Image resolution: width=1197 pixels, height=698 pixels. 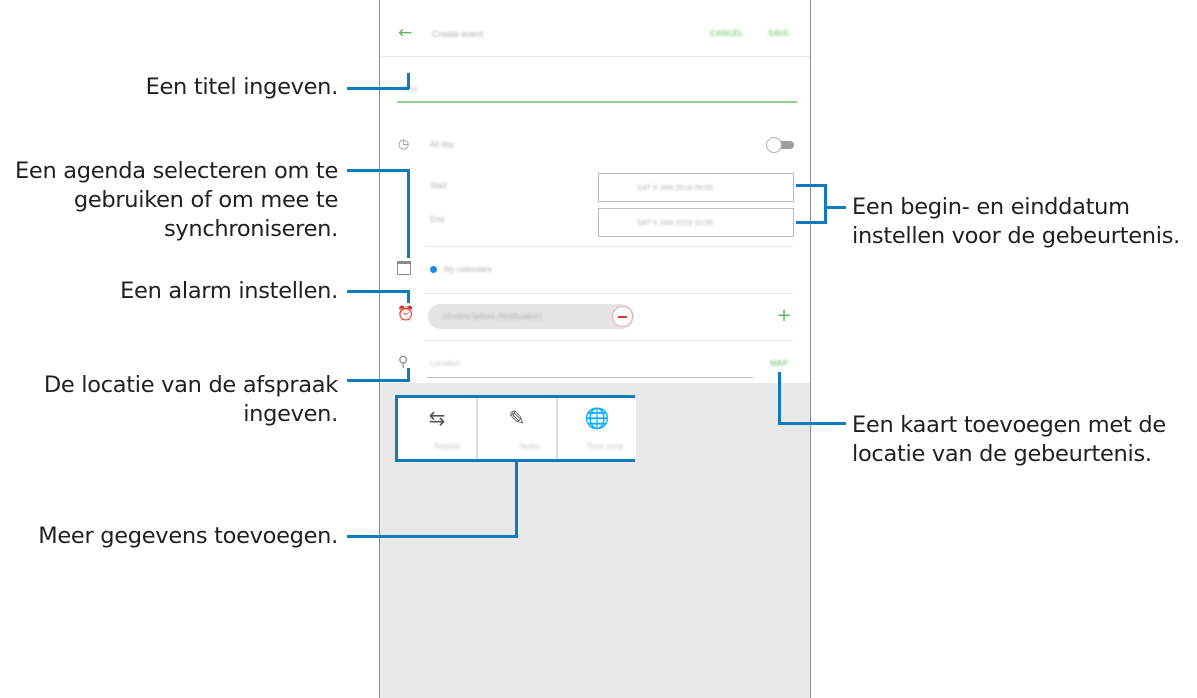 I want to click on repeat-button: ⇆ Repeat, so click(x=437, y=428).